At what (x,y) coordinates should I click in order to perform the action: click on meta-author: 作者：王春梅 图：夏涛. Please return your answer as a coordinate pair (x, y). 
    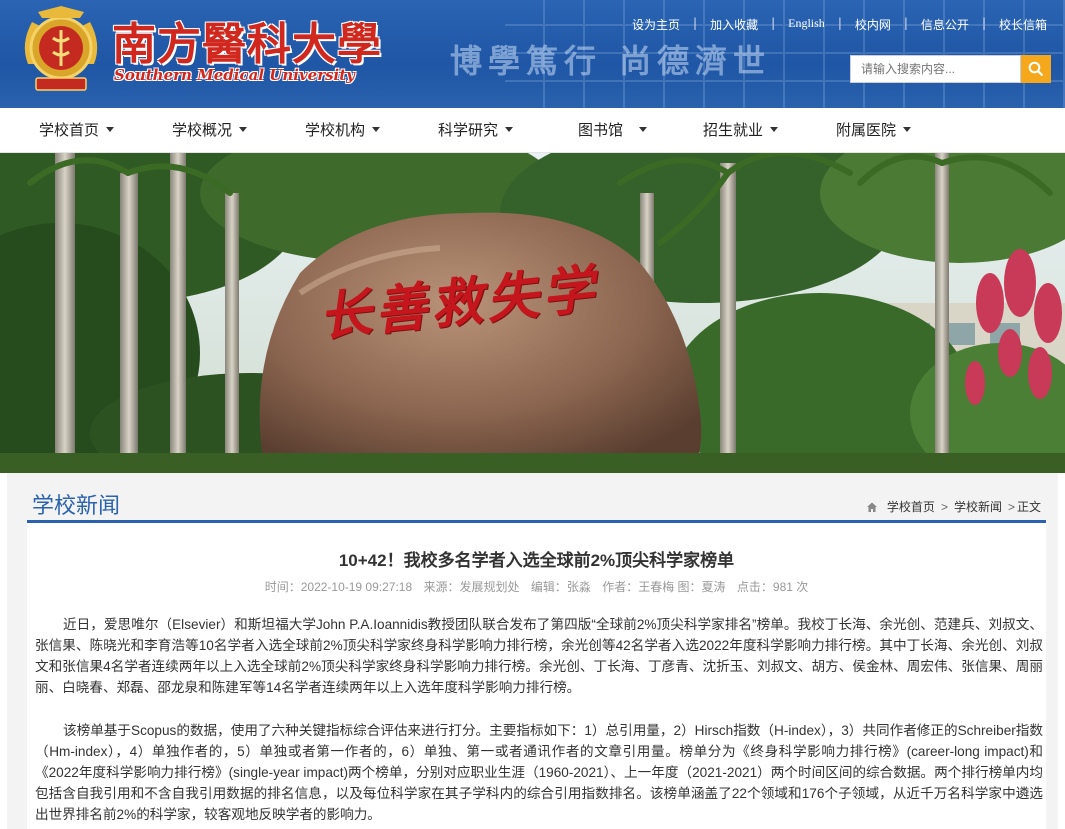
    Looking at the image, I should click on (664, 587).